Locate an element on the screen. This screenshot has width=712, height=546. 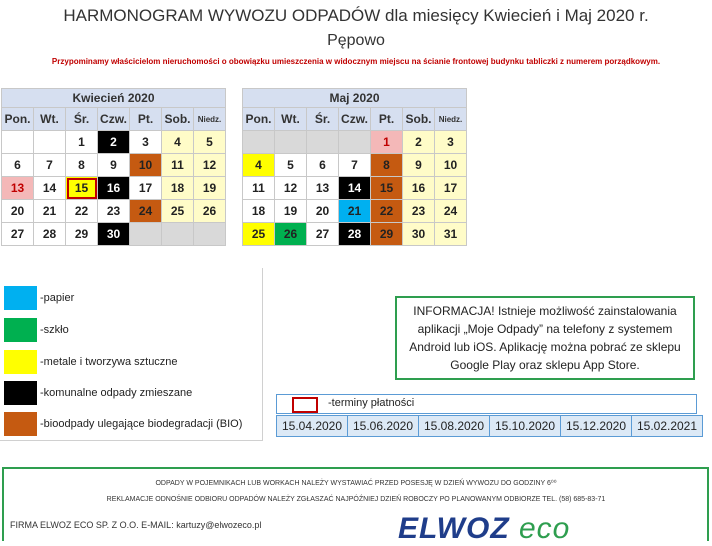
calendar-day: 9 is located at coordinates (418, 165).